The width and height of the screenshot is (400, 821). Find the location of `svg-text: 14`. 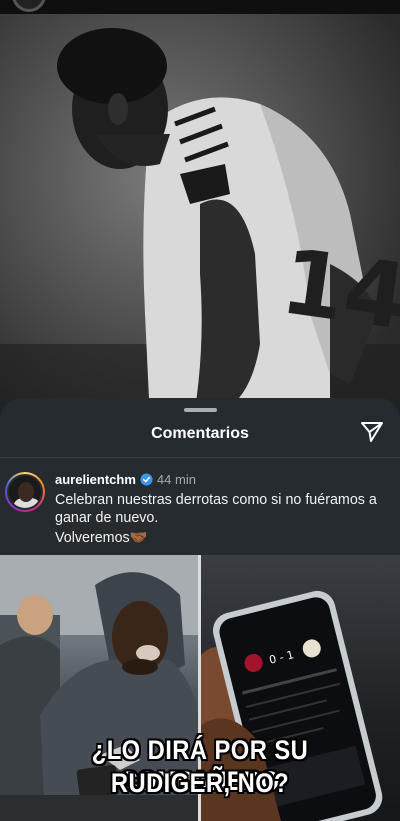

svg-text: 14 is located at coordinates (337, 289).